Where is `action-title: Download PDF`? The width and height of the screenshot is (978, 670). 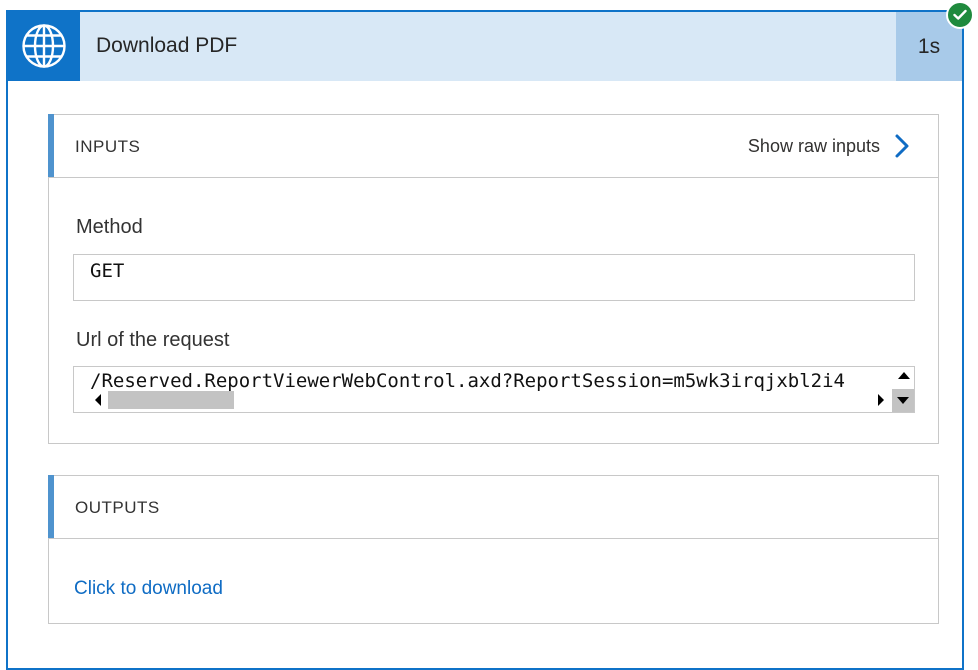 action-title: Download PDF is located at coordinates (167, 45).